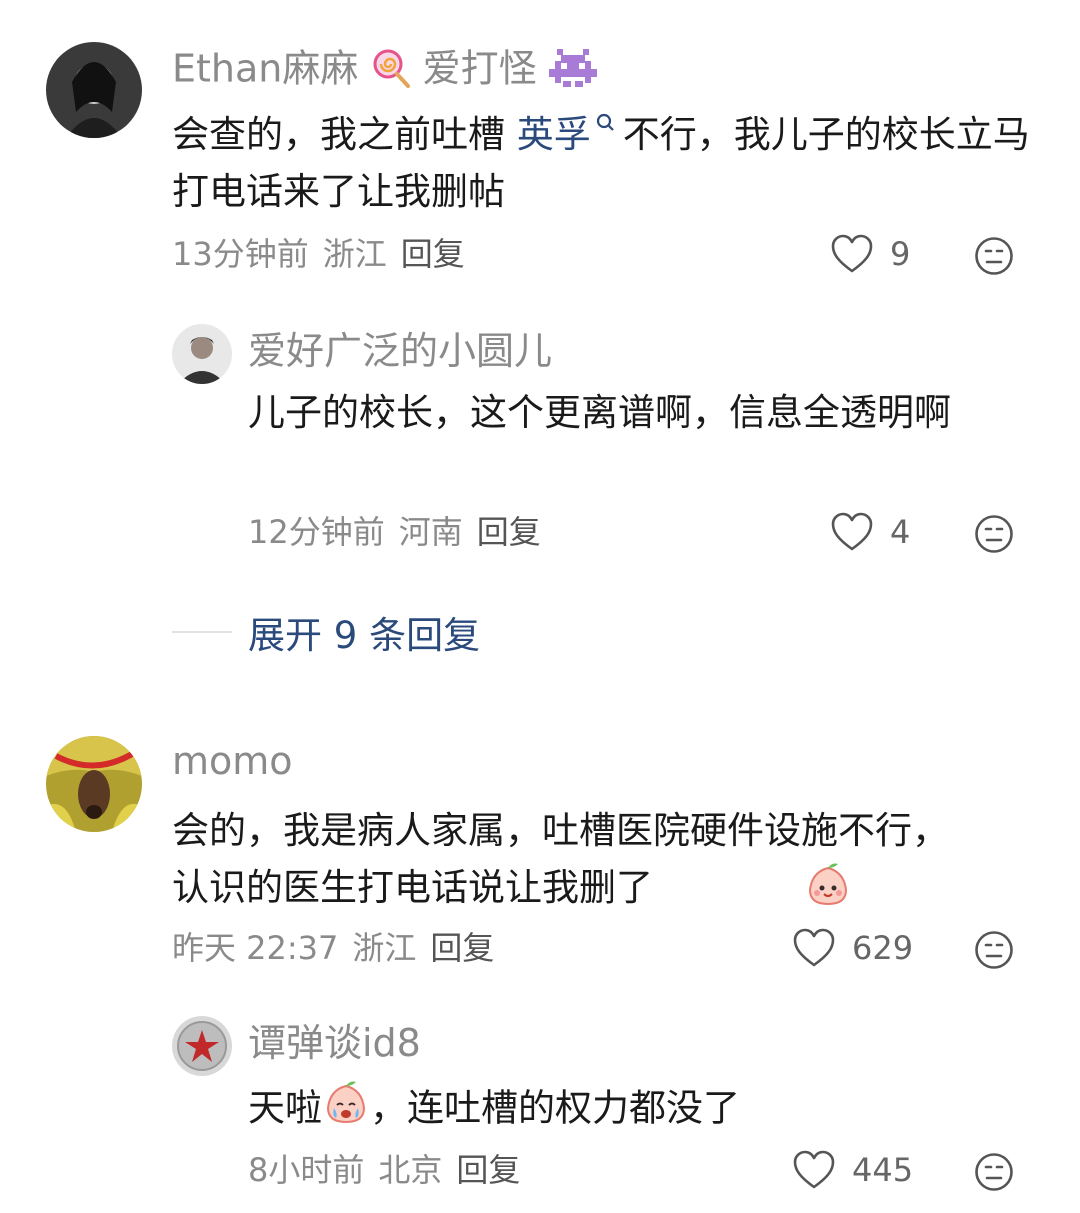 This screenshot has width=1080, height=1213. Describe the element at coordinates (555, 1108) in the screenshot. I see `comment-text-part: ，连吐槽的权力都没了` at that location.